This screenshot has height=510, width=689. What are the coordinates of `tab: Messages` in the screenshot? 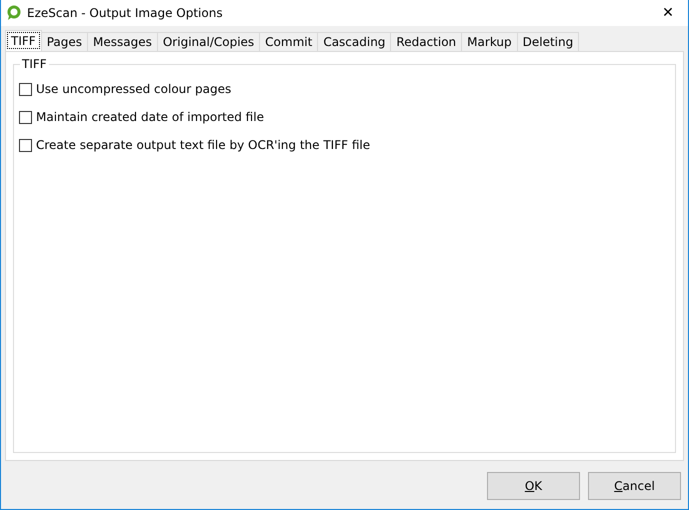 It's located at (122, 41).